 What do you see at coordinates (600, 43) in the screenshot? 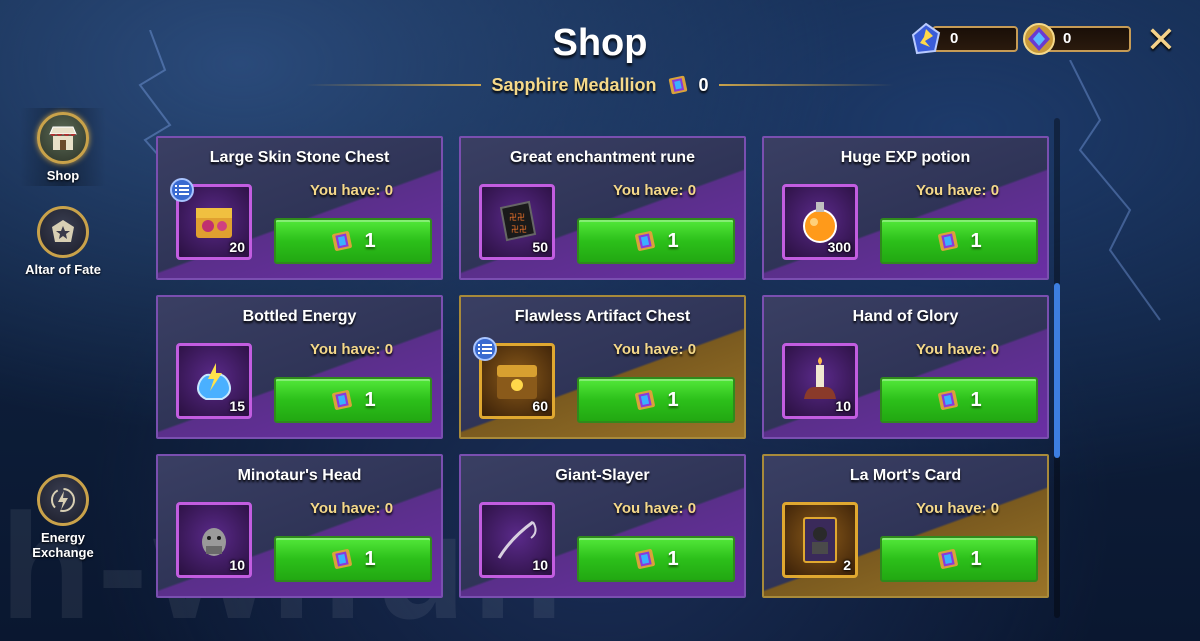
I see `page-title: Shop` at bounding box center [600, 43].